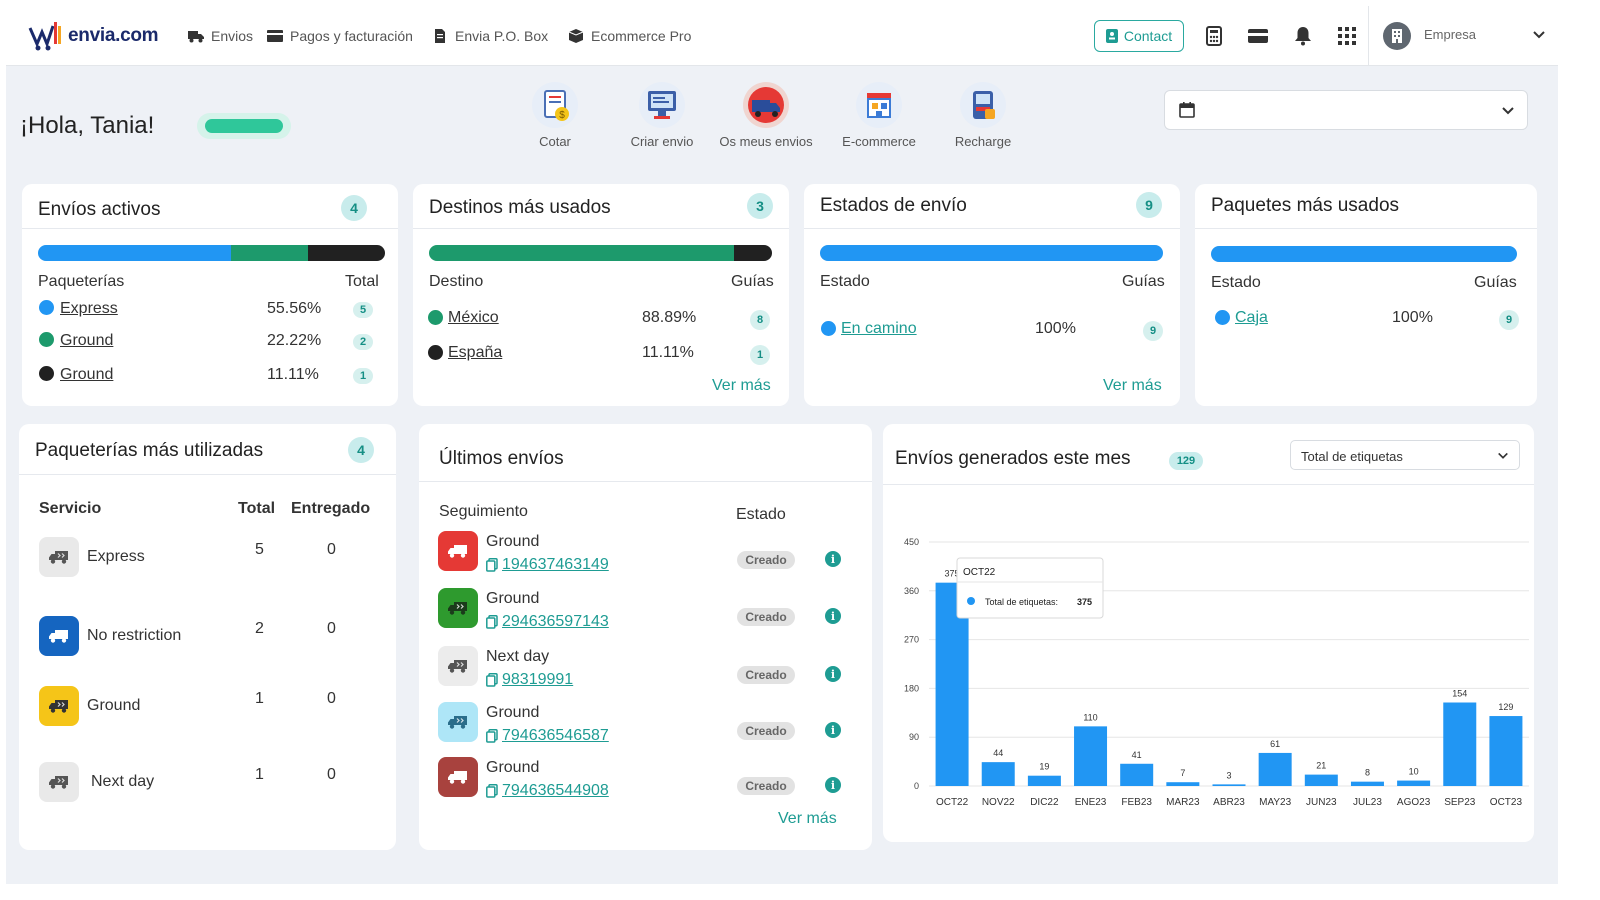 This screenshot has height=900, width=1600. I want to click on tracking-link: 794636546587, so click(547, 736).